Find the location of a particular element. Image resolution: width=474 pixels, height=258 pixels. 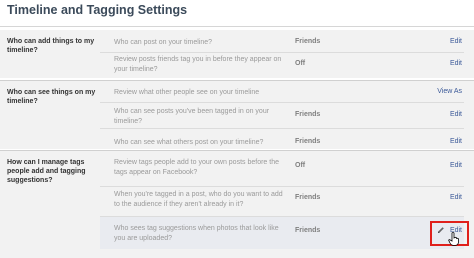

title-divider is located at coordinates (237, 26).